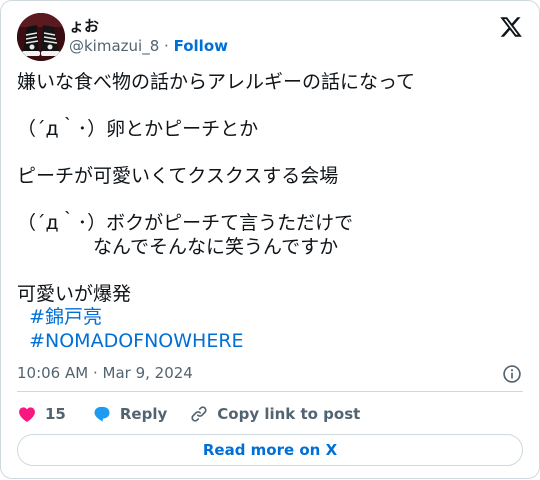 The width and height of the screenshot is (540, 480). Describe the element at coordinates (27, 414) in the screenshot. I see `heart-icon` at that location.